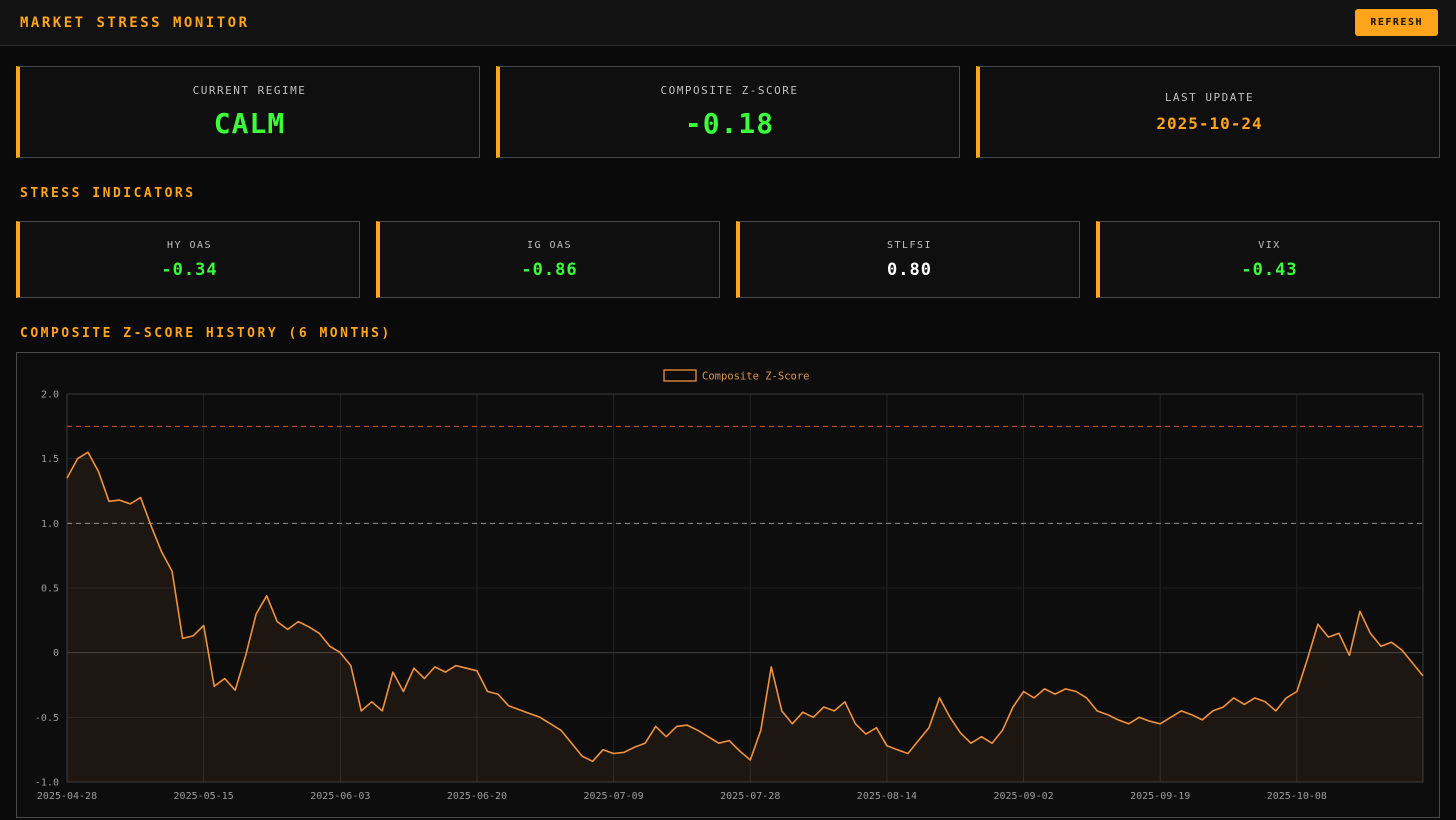  What do you see at coordinates (204, 796) in the screenshot?
I see `svg-text: 2025-05-15` at bounding box center [204, 796].